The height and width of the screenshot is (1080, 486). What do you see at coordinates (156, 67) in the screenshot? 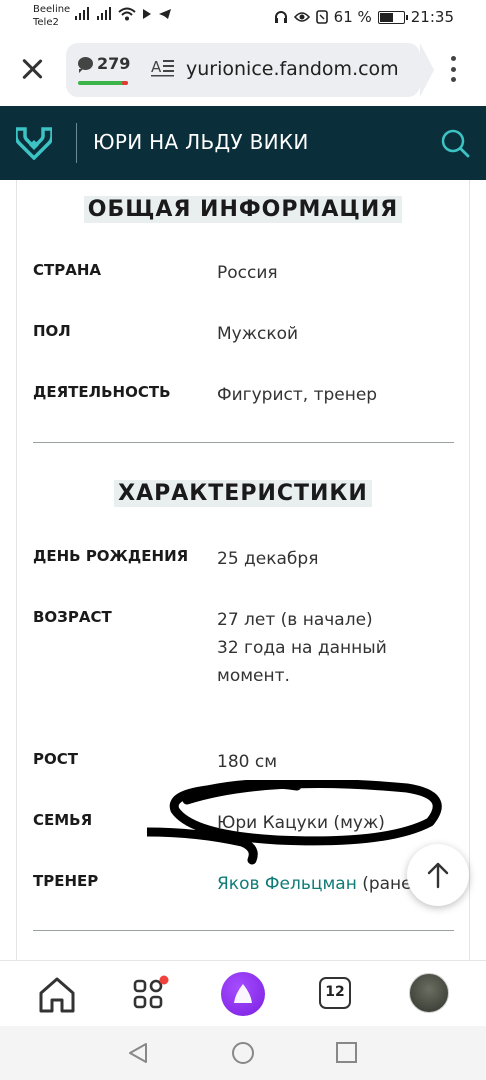
I see `svg-text: A` at bounding box center [156, 67].